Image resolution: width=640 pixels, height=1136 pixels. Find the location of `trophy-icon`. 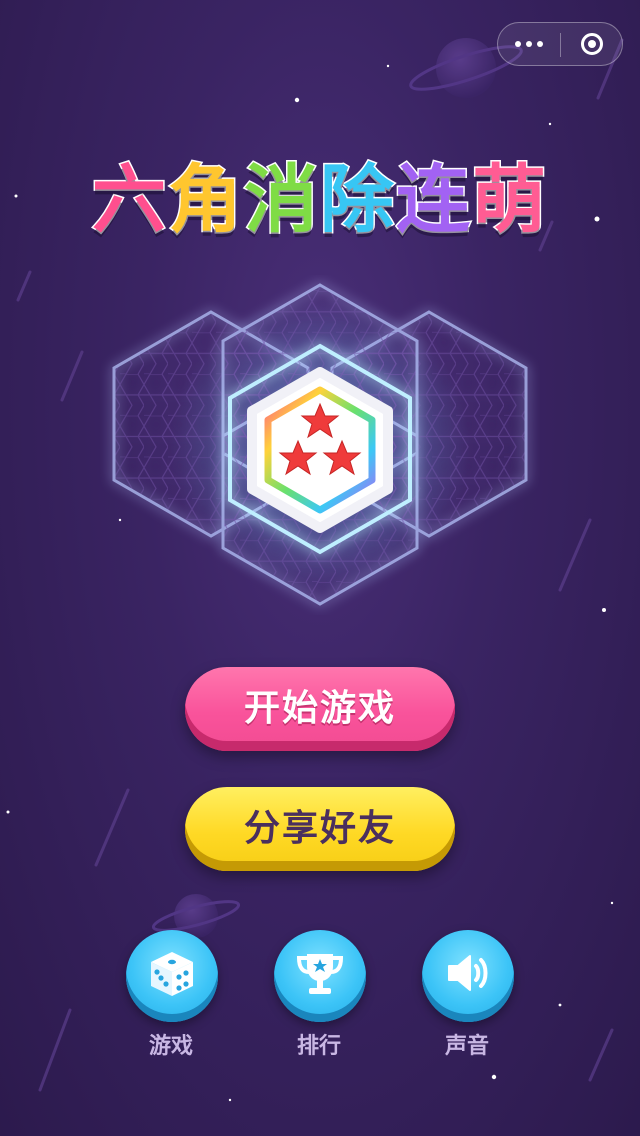

trophy-icon is located at coordinates (320, 974).